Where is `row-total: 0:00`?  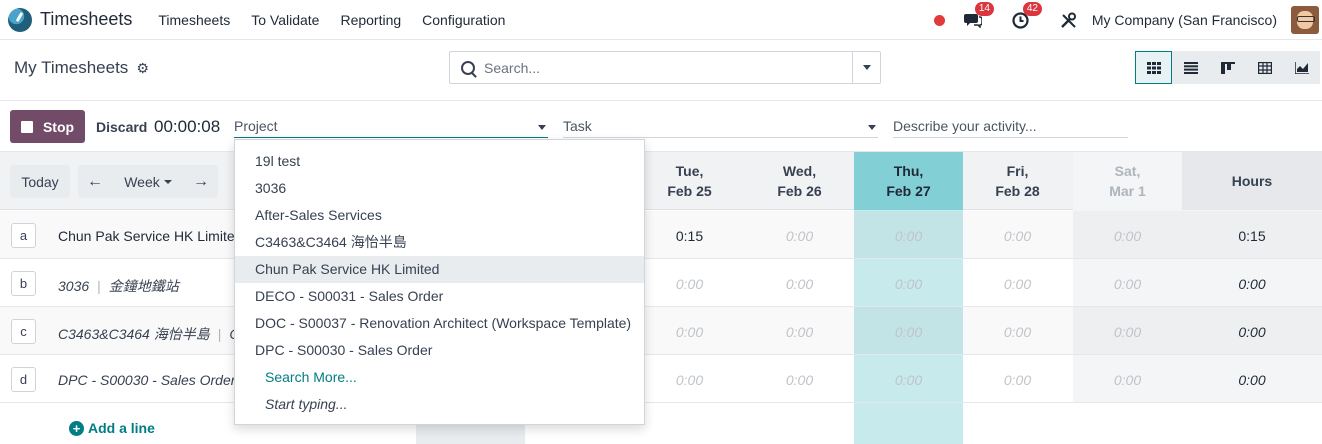
row-total: 0:00 is located at coordinates (1252, 332).